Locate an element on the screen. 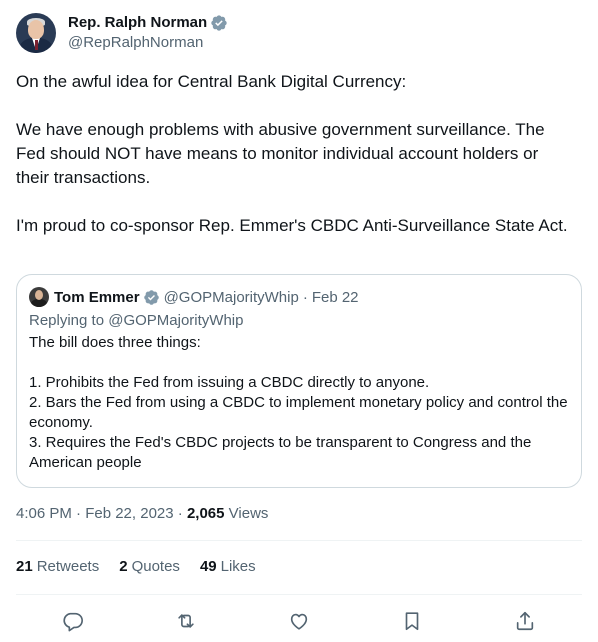  retweet-icon is located at coordinates (186, 621).